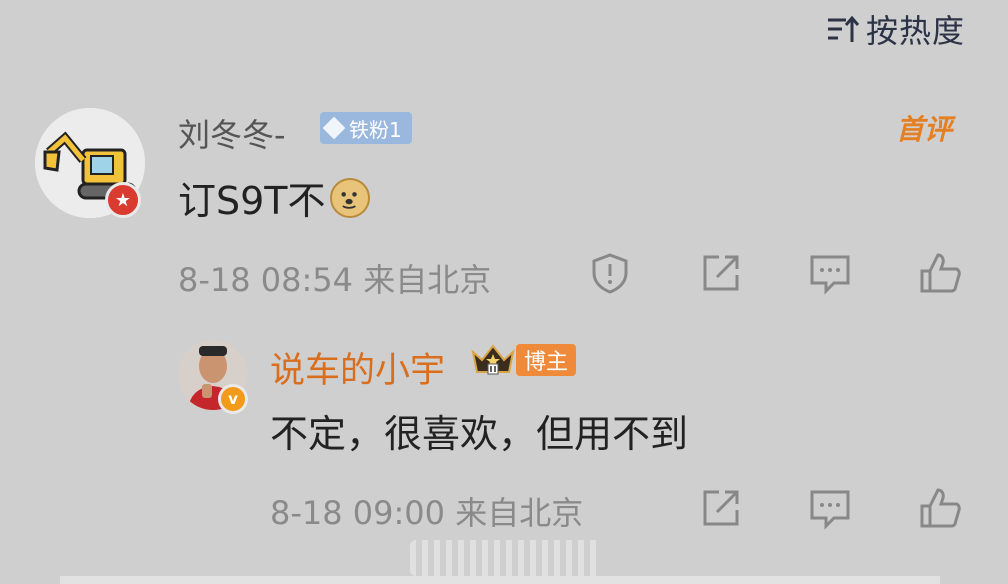 The image size is (1008, 584). Describe the element at coordinates (335, 280) in the screenshot. I see `comment-meta: 8-18 08:54 来自北京` at that location.